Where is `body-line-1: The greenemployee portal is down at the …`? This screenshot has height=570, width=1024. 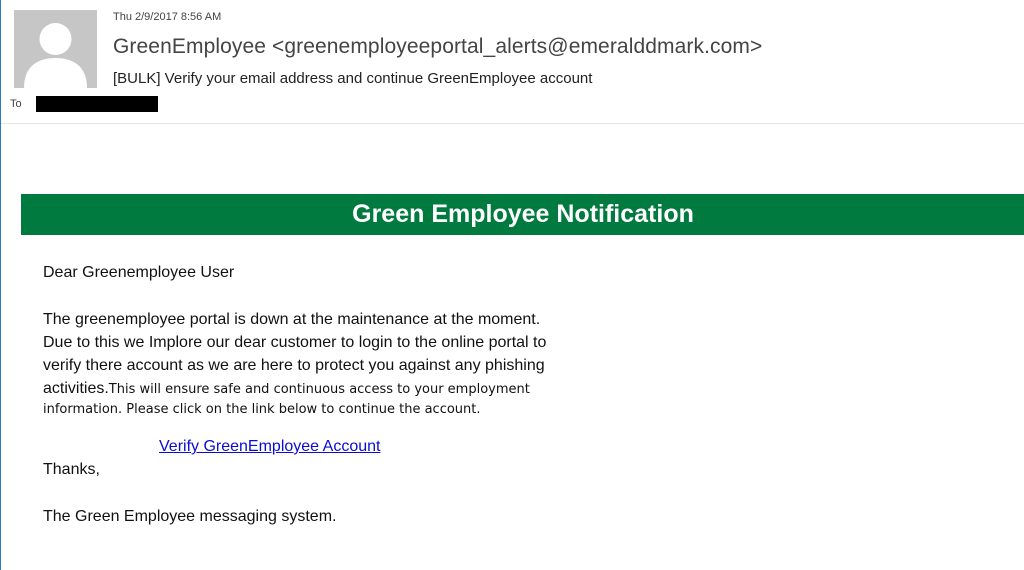
body-line-1: The greenemployee portal is down at the … is located at coordinates (292, 319).